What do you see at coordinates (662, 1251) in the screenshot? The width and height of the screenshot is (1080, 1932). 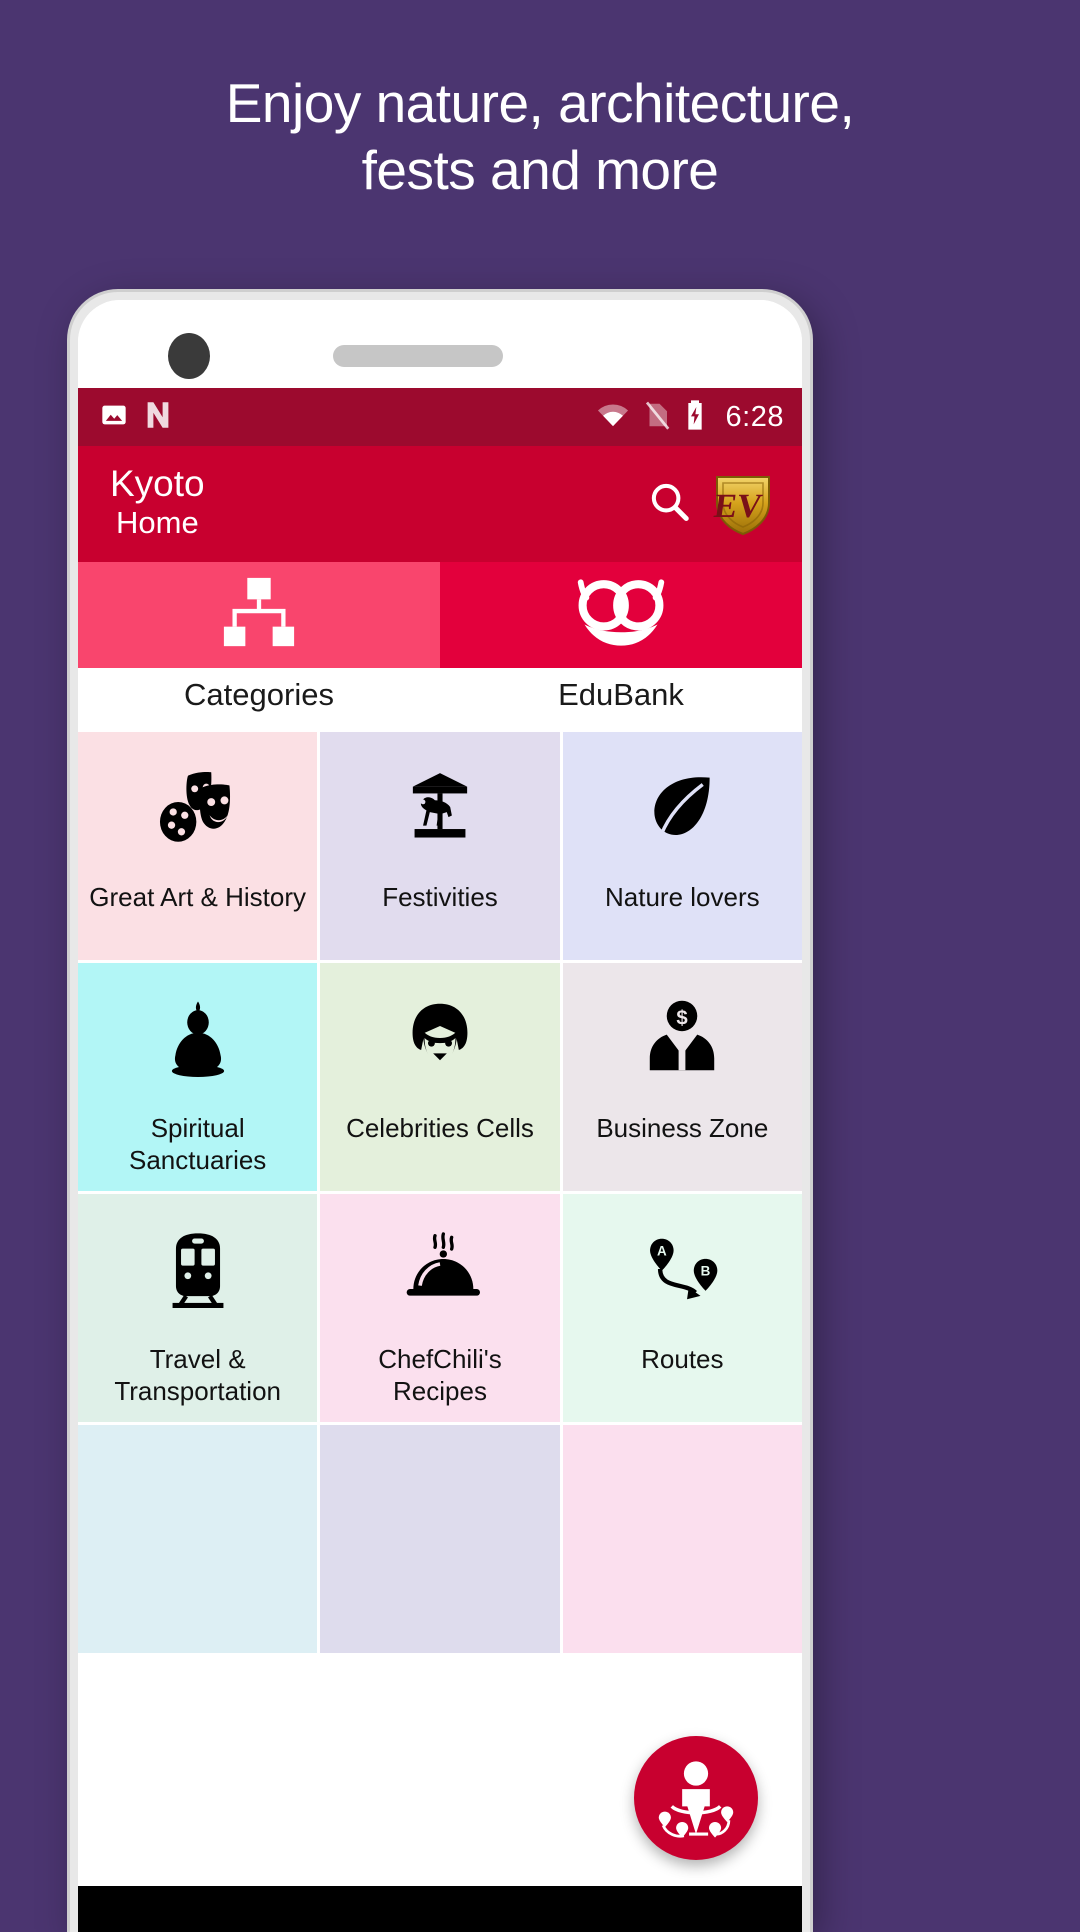 I see `svg-text: A` at bounding box center [662, 1251].